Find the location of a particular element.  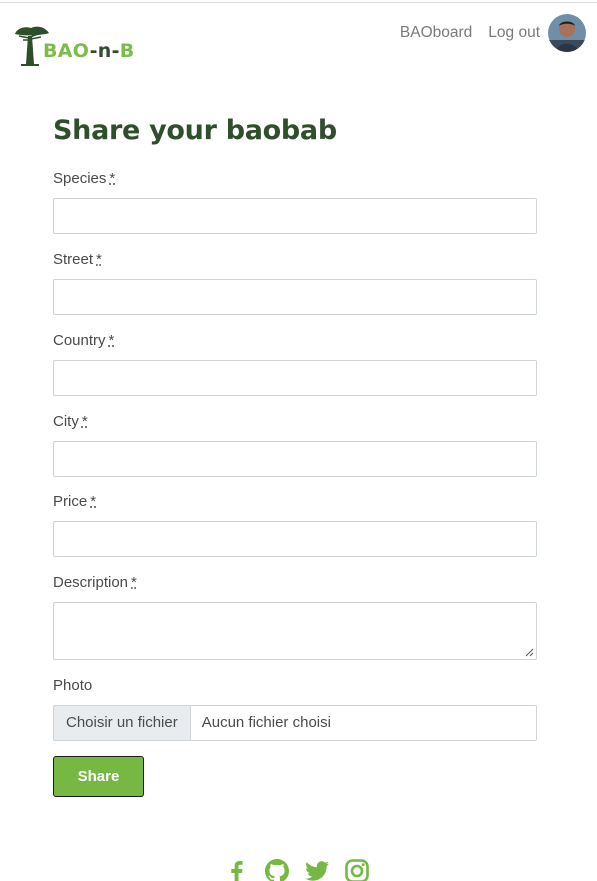

street-input is located at coordinates (295, 297).